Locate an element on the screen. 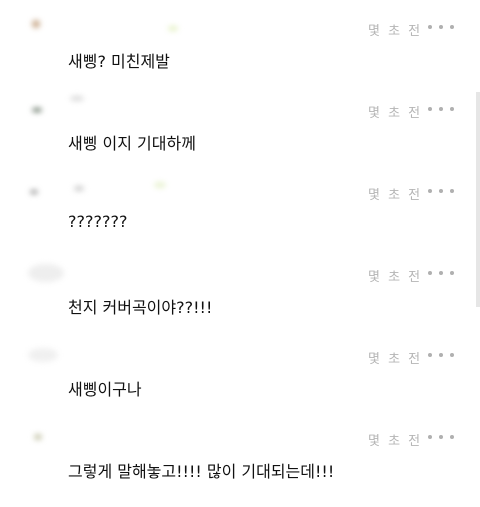 The width and height of the screenshot is (480, 507). comment-text: ??????? is located at coordinates (98, 221).